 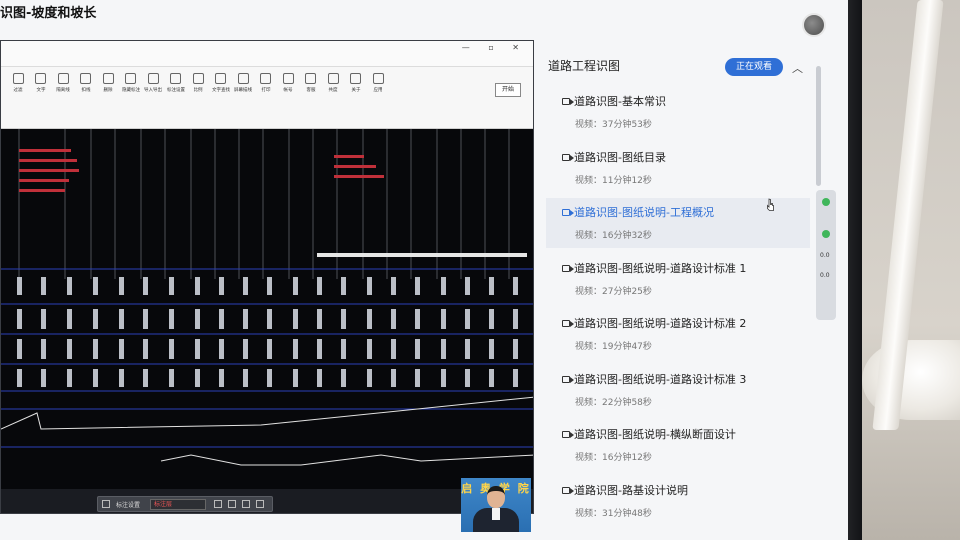 What do you see at coordinates (198, 90) in the screenshot?
I see `ribbon-tool-label: 比例` at bounding box center [198, 90].